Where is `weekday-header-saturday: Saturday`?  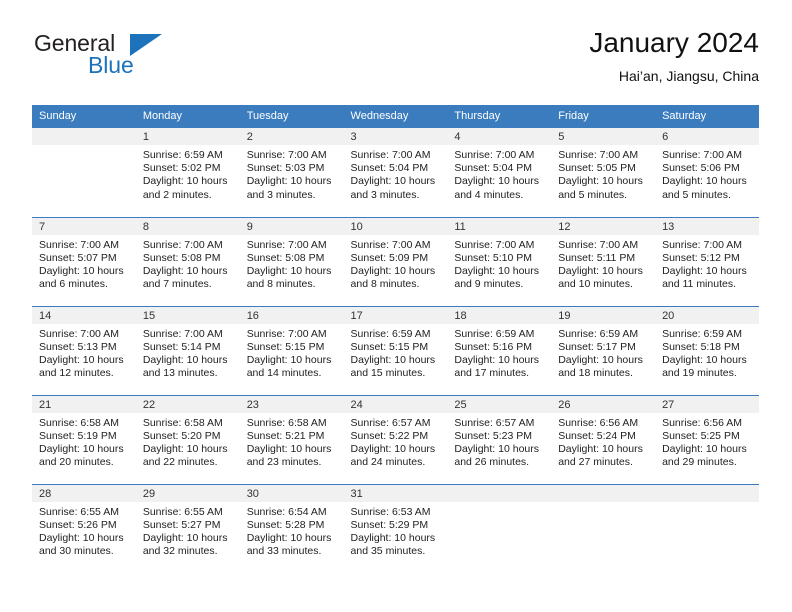 weekday-header-saturday: Saturday is located at coordinates (707, 116).